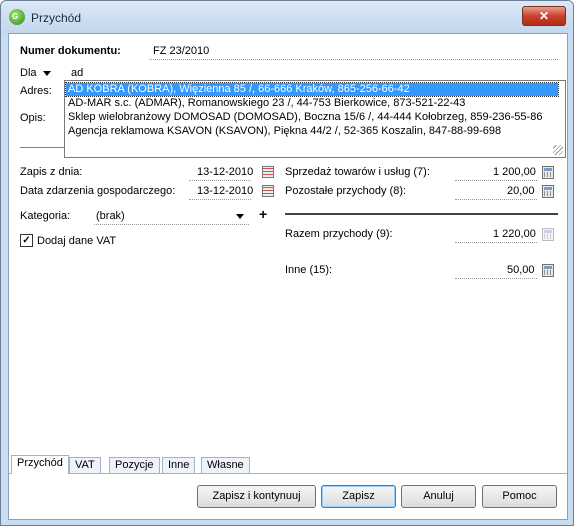  What do you see at coordinates (263, 214) in the screenshot?
I see `add-category-button: +` at bounding box center [263, 214].